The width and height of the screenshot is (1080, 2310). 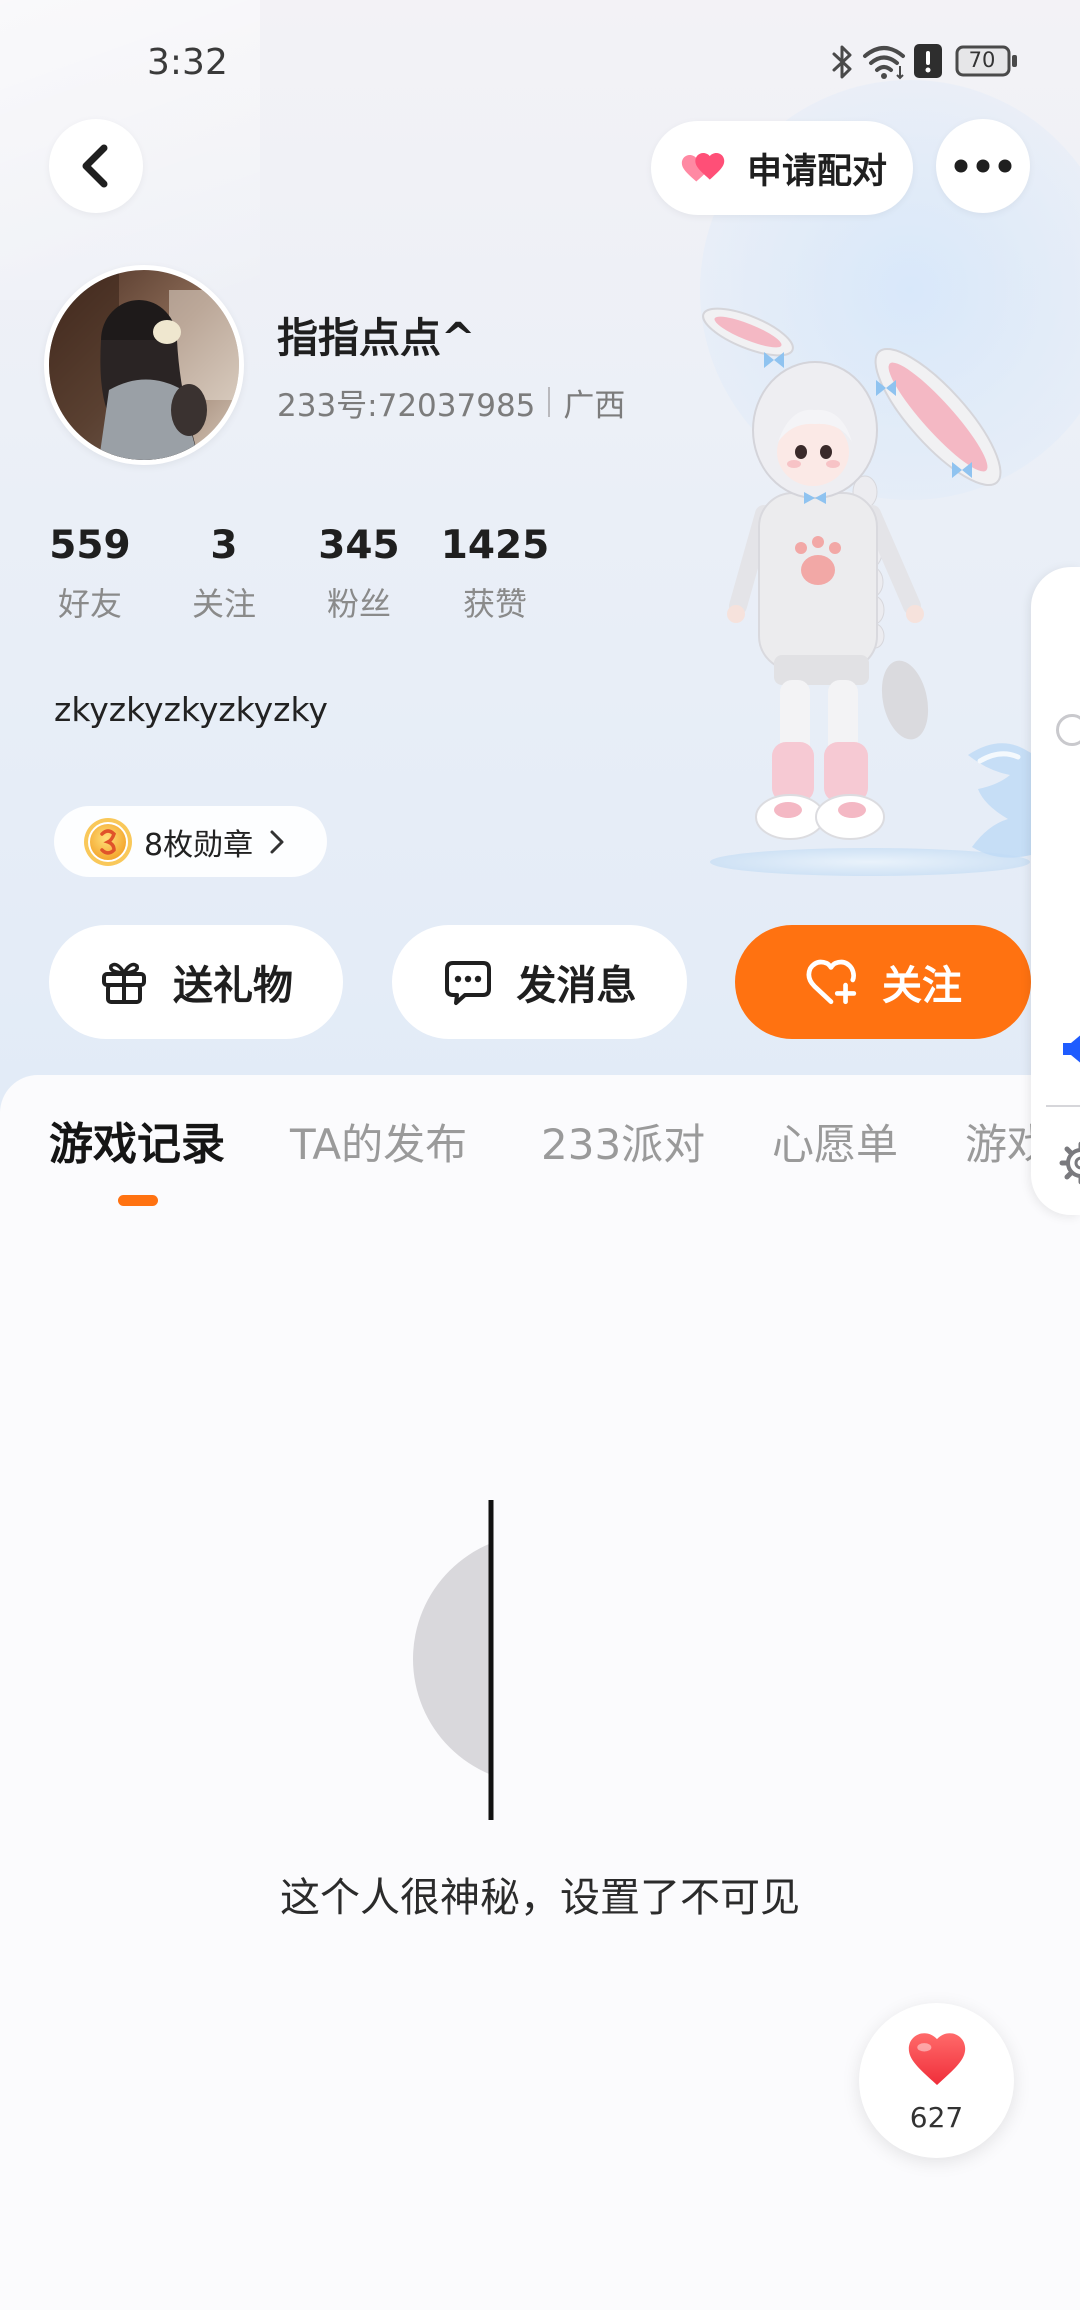 I want to click on tab-game-records: 游戏记录, so click(x=137, y=1145).